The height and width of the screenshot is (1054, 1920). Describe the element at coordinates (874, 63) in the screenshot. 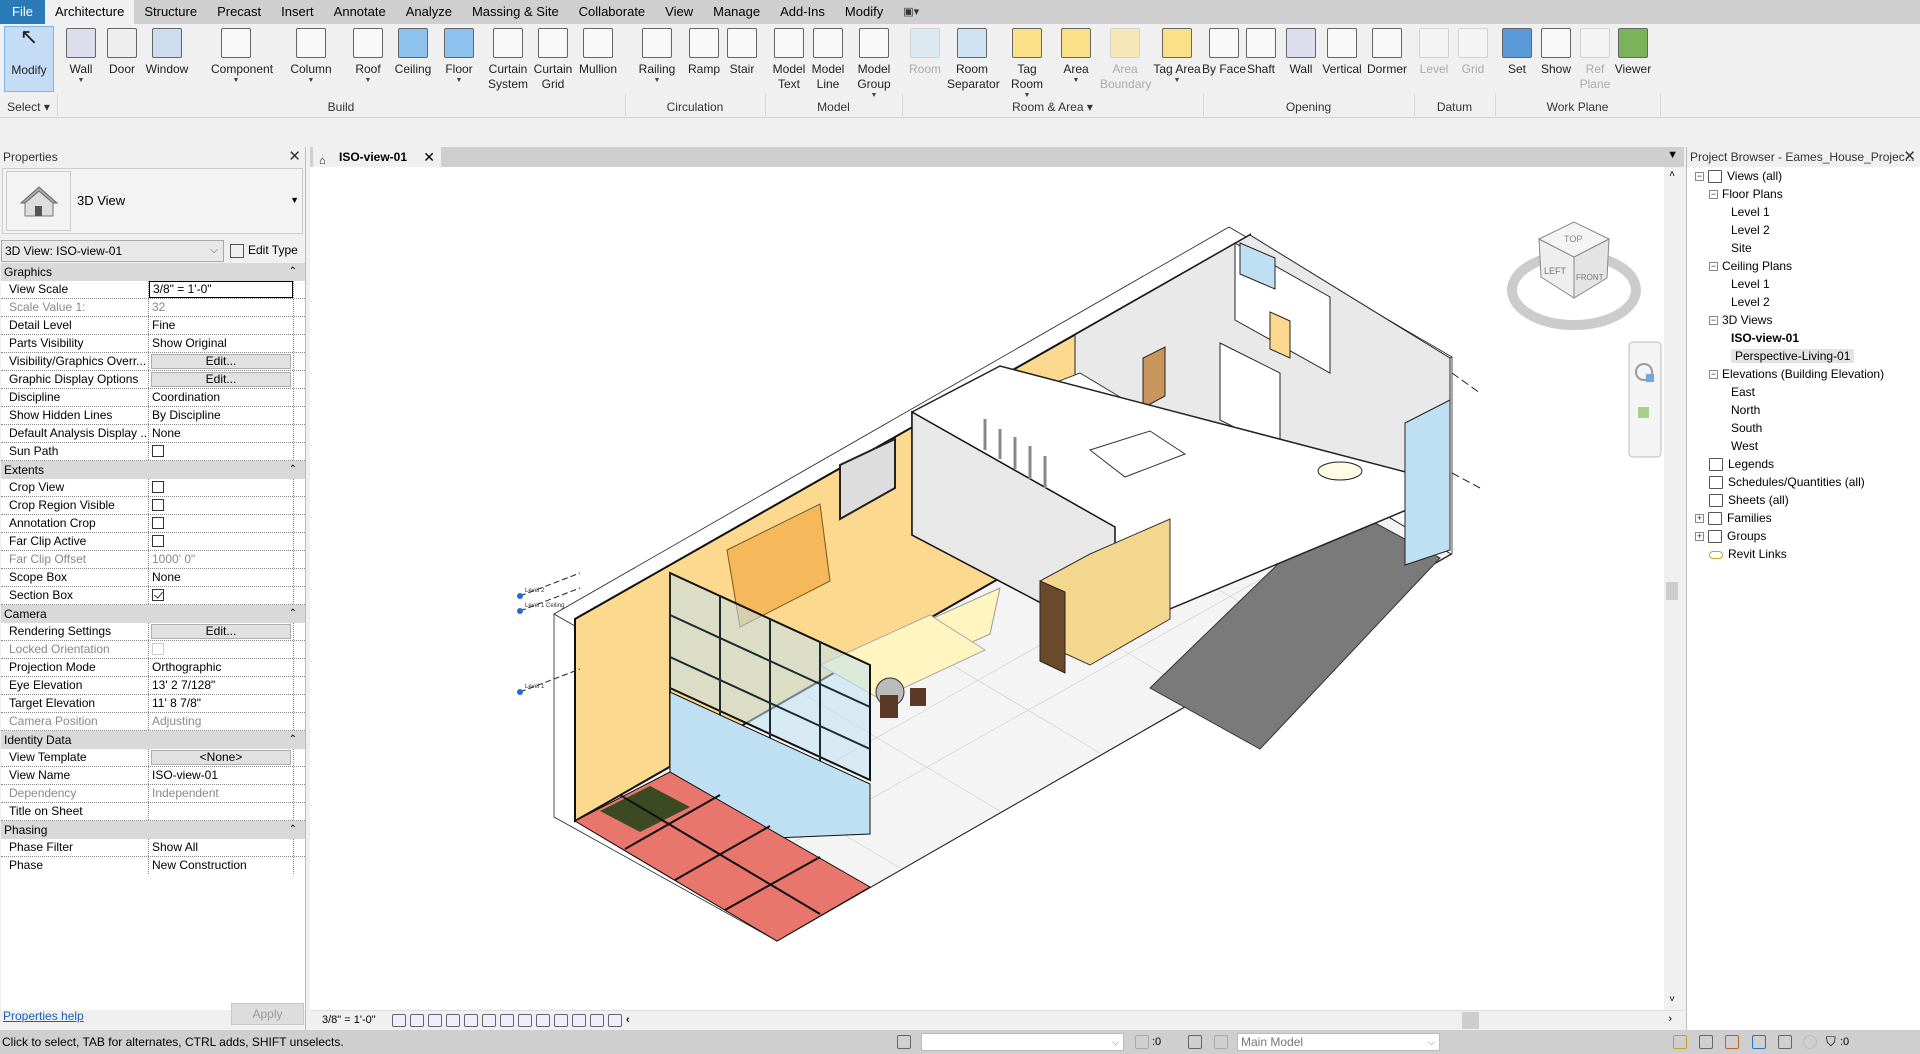

I see `ribbon-button-model-group: Model Group ▼` at that location.